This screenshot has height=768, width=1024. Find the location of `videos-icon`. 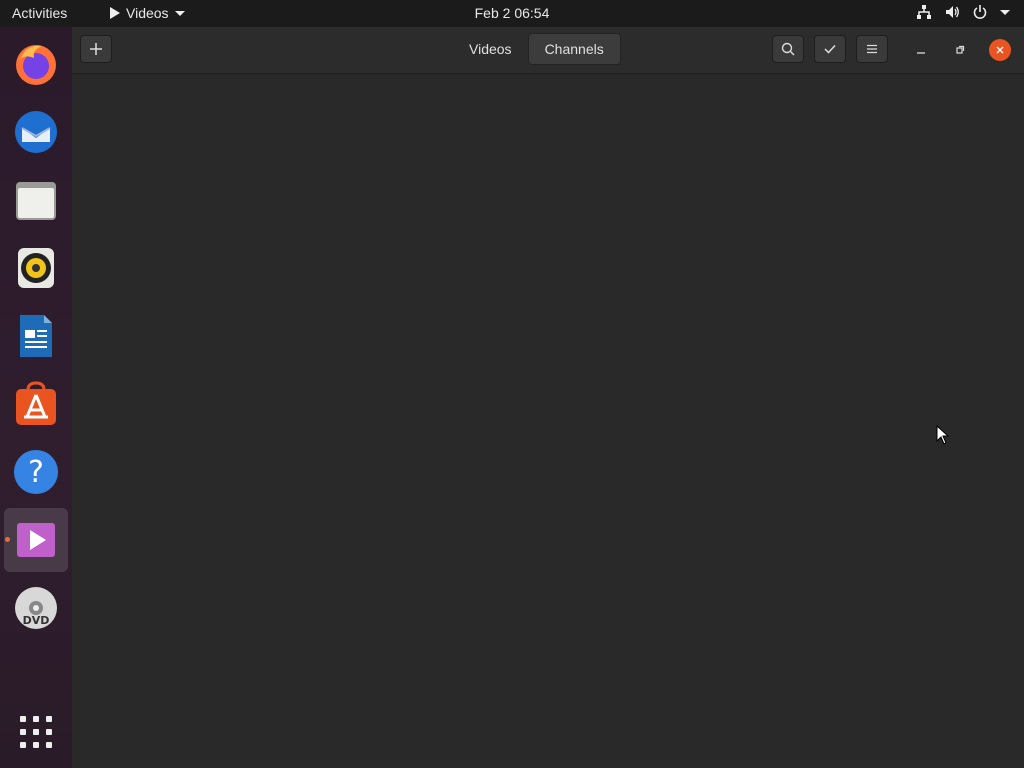

videos-icon is located at coordinates (36, 540).